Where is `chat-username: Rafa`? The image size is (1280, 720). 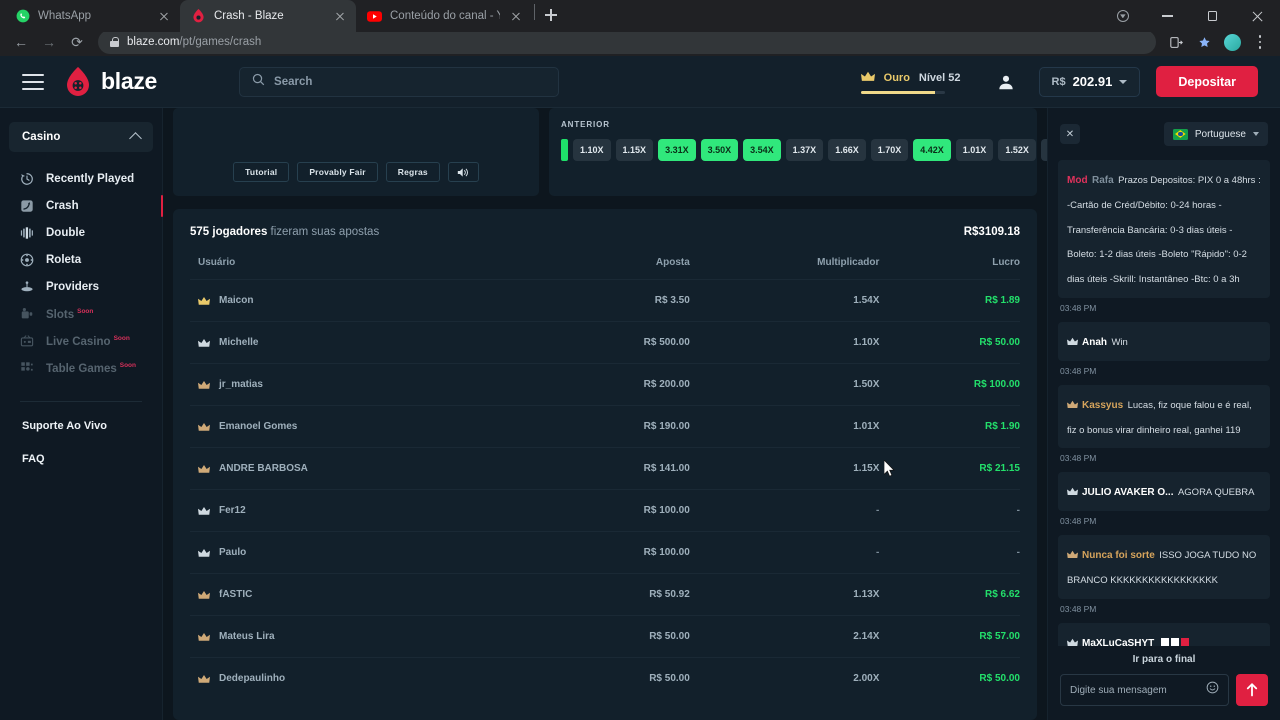 chat-username: Rafa is located at coordinates (1103, 180).